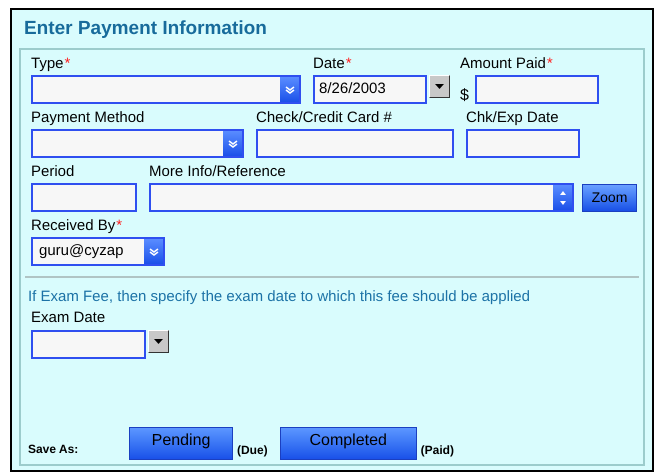 The height and width of the screenshot is (474, 656). I want to click on panel-title: Enter Payment Information, so click(145, 28).